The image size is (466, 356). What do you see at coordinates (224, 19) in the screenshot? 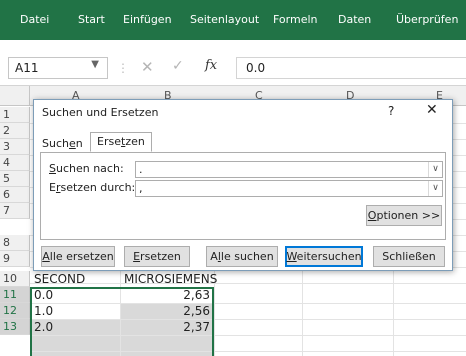
I see `tab-seitenlayout: Seitenlayout` at bounding box center [224, 19].